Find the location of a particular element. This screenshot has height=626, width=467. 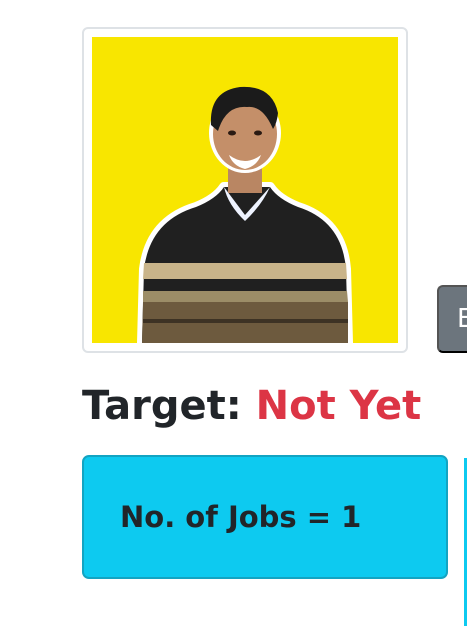

target-status: Not Yet is located at coordinates (338, 406).